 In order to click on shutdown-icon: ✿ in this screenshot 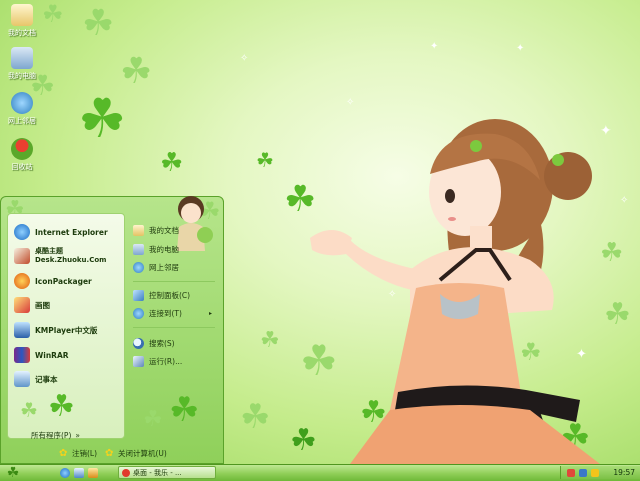, I will do `click(109, 453)`.